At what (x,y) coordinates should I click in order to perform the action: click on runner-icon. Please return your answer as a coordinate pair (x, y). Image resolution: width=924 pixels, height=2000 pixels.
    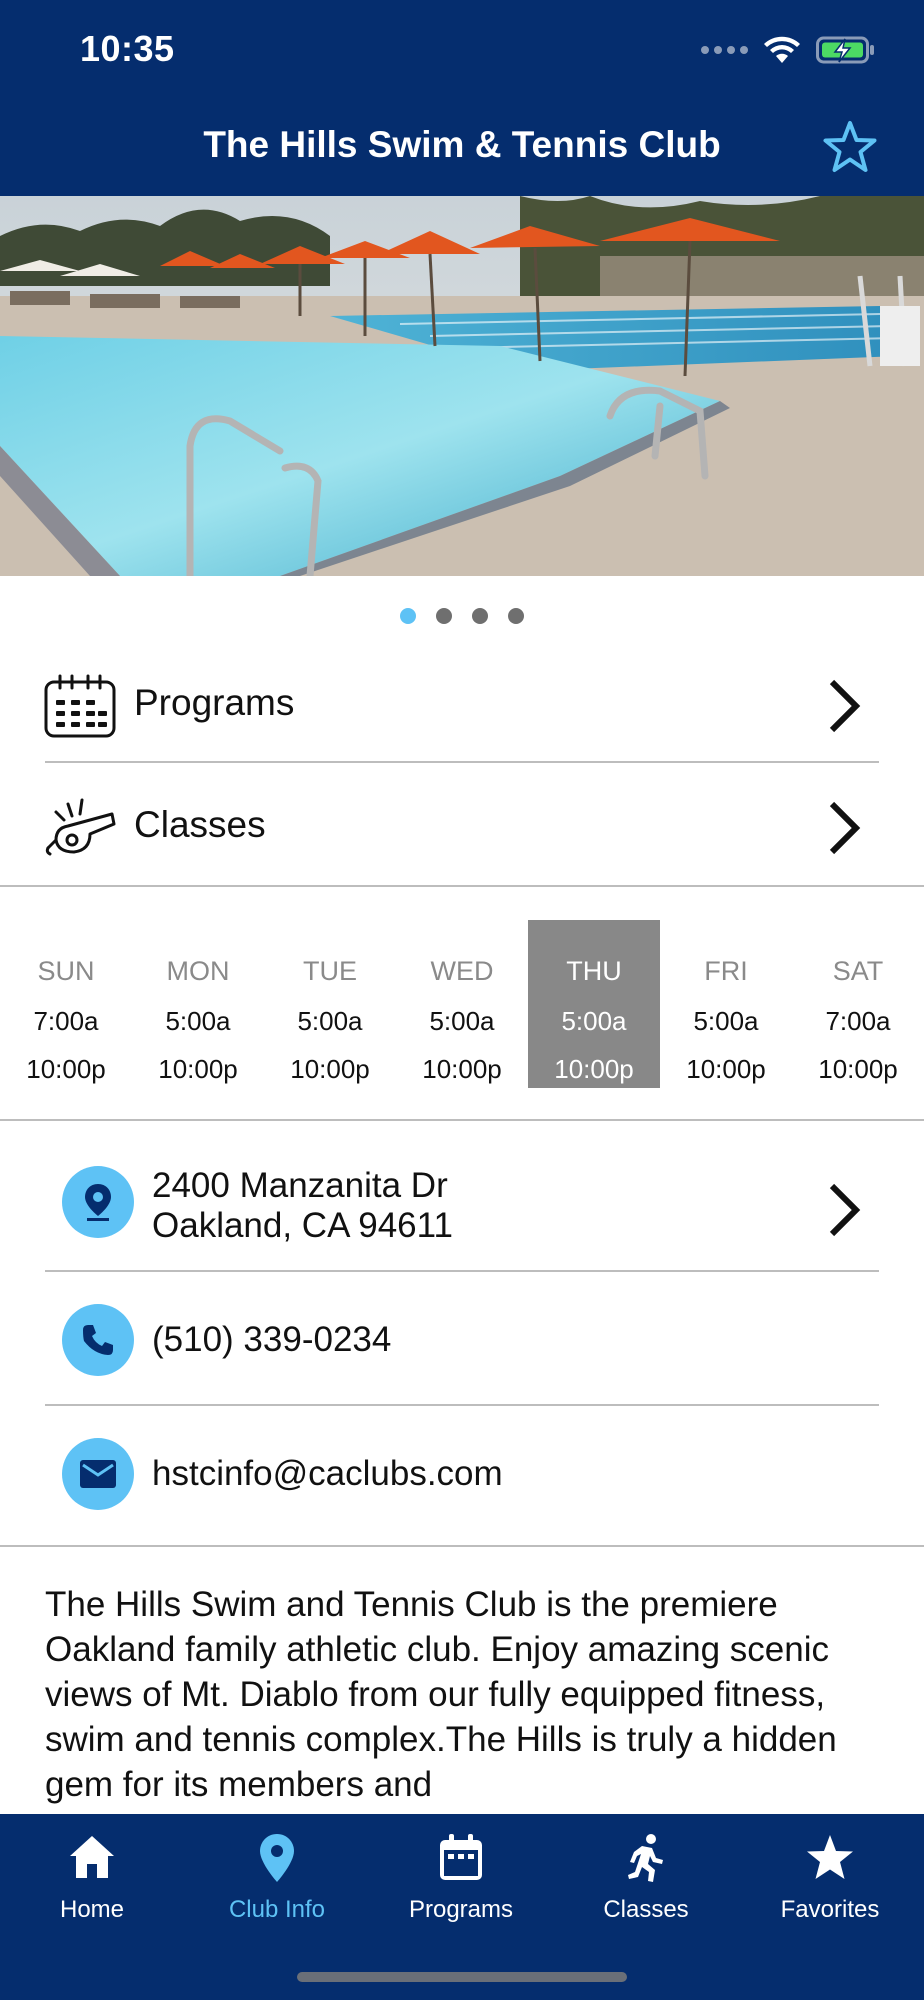
    Looking at the image, I should click on (645, 1858).